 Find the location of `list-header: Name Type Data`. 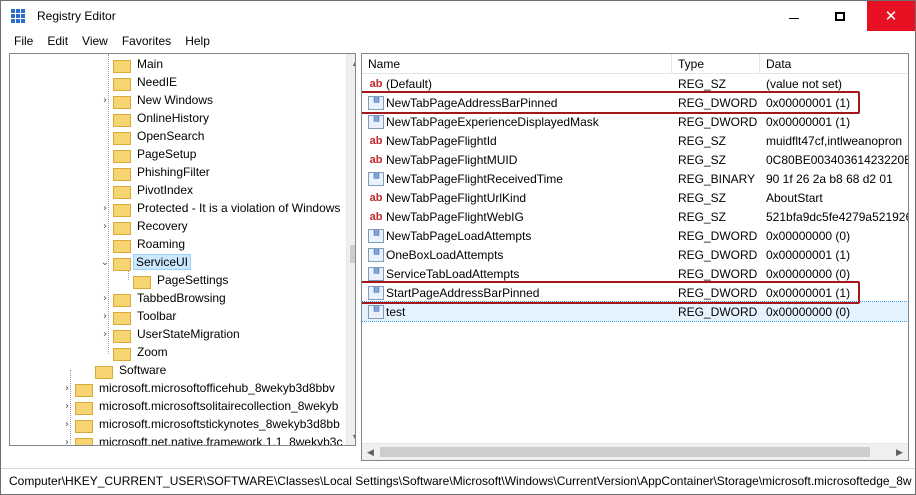

list-header: Name Type Data is located at coordinates (635, 64).